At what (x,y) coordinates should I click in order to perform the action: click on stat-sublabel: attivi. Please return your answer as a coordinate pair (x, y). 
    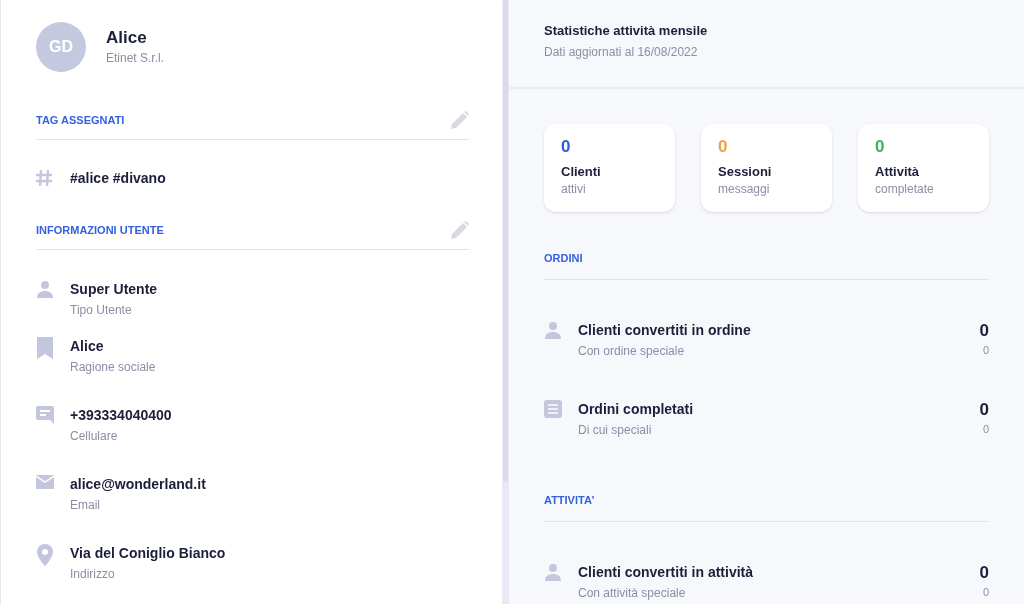
    Looking at the image, I should click on (574, 189).